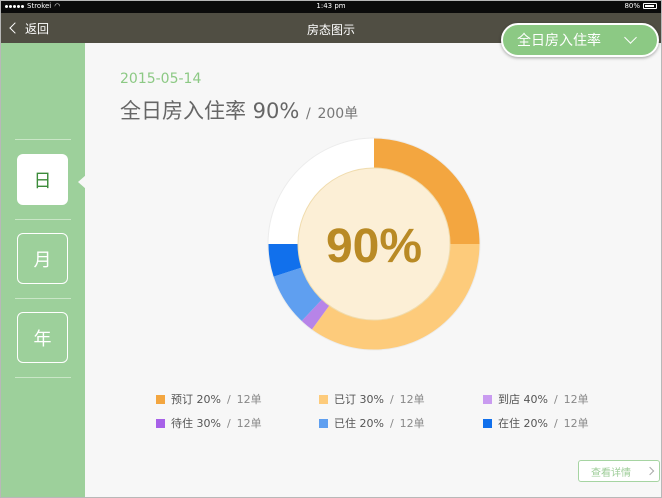 The height and width of the screenshot is (498, 662). Describe the element at coordinates (630, 37) in the screenshot. I see `chevron-down-icon` at that location.